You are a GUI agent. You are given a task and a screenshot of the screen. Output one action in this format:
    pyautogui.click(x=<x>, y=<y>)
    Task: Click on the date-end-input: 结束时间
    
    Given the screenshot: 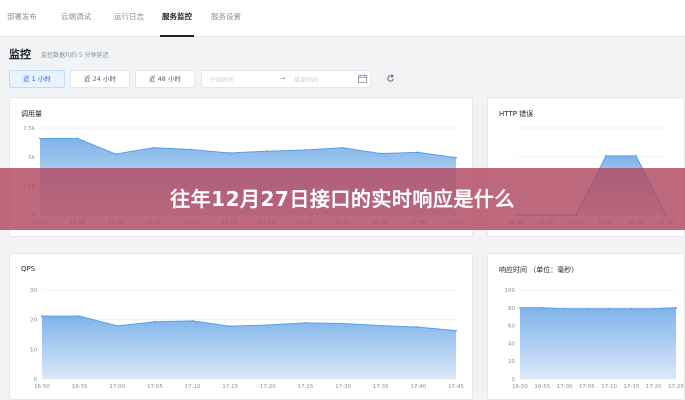 What is the action you would take?
    pyautogui.click(x=306, y=79)
    